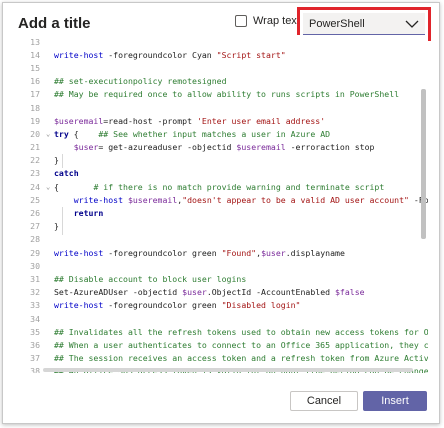 This screenshot has height=428, width=444. I want to click on code-line: 34, so click(223, 318).